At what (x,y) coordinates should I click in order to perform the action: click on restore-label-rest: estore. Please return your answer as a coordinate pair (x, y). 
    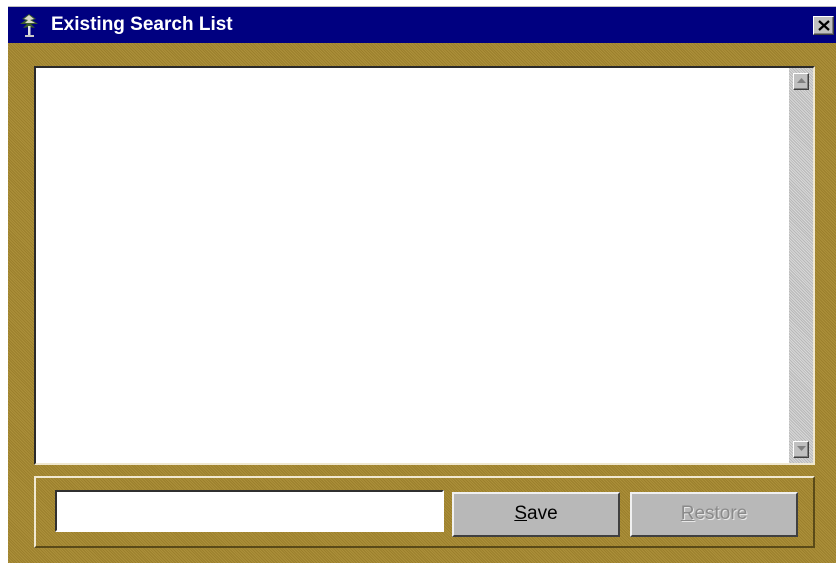
    Looking at the image, I should click on (721, 513).